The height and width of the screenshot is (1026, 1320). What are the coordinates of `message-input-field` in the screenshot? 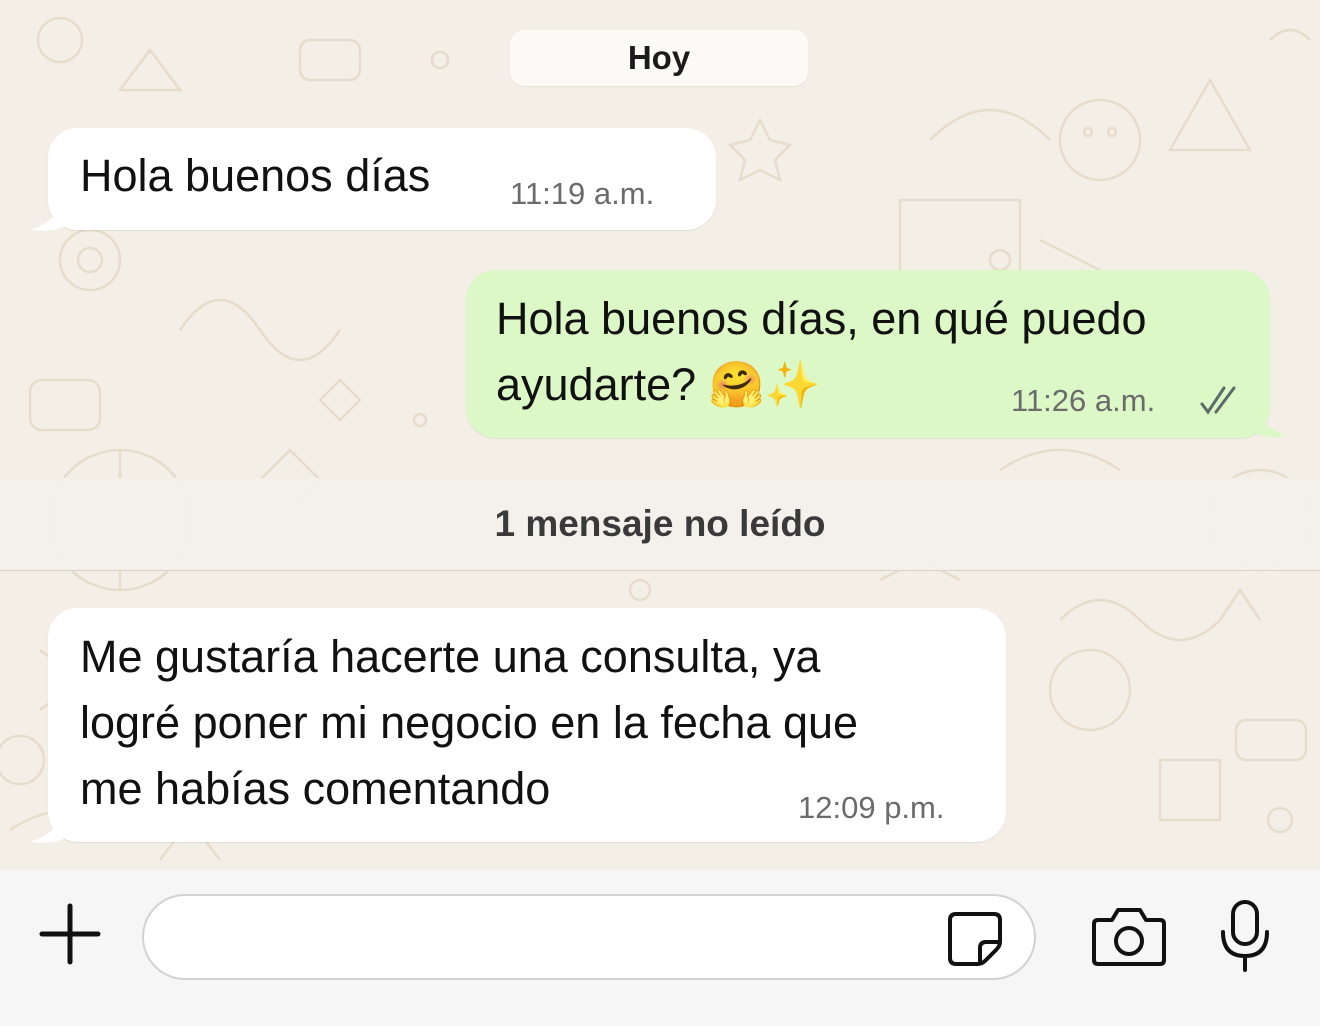 It's located at (589, 937).